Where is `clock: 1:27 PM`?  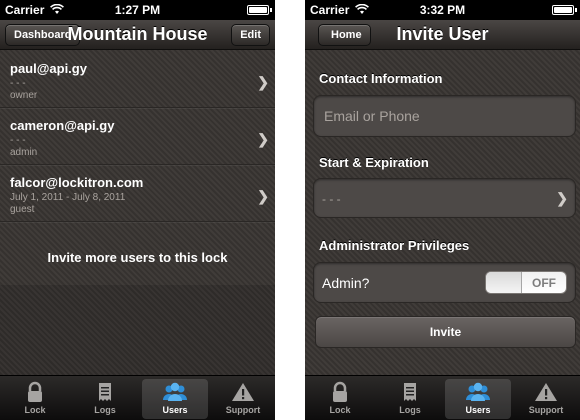
clock: 1:27 PM is located at coordinates (137, 10).